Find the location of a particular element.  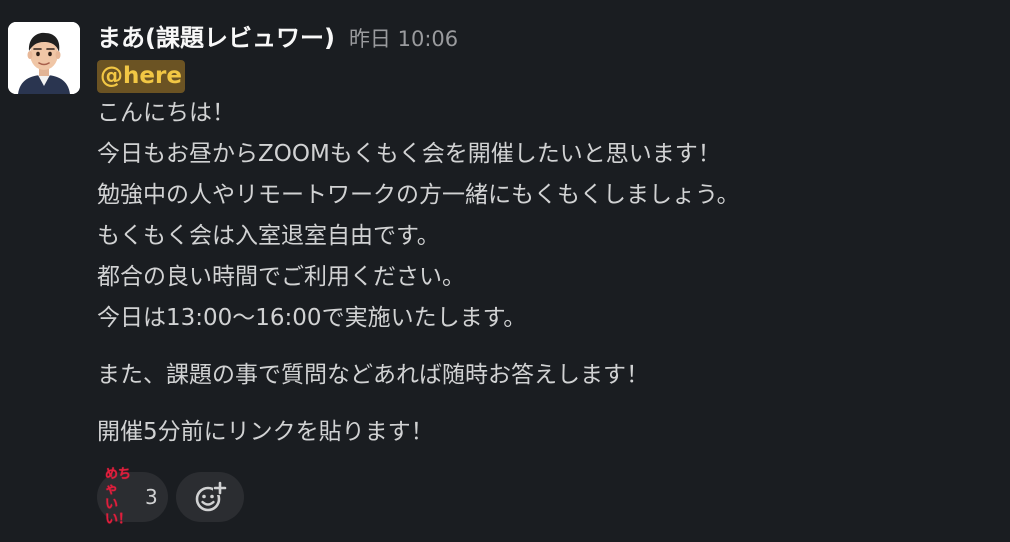

message-timestamp: 昨日 10:06 is located at coordinates (403, 38).